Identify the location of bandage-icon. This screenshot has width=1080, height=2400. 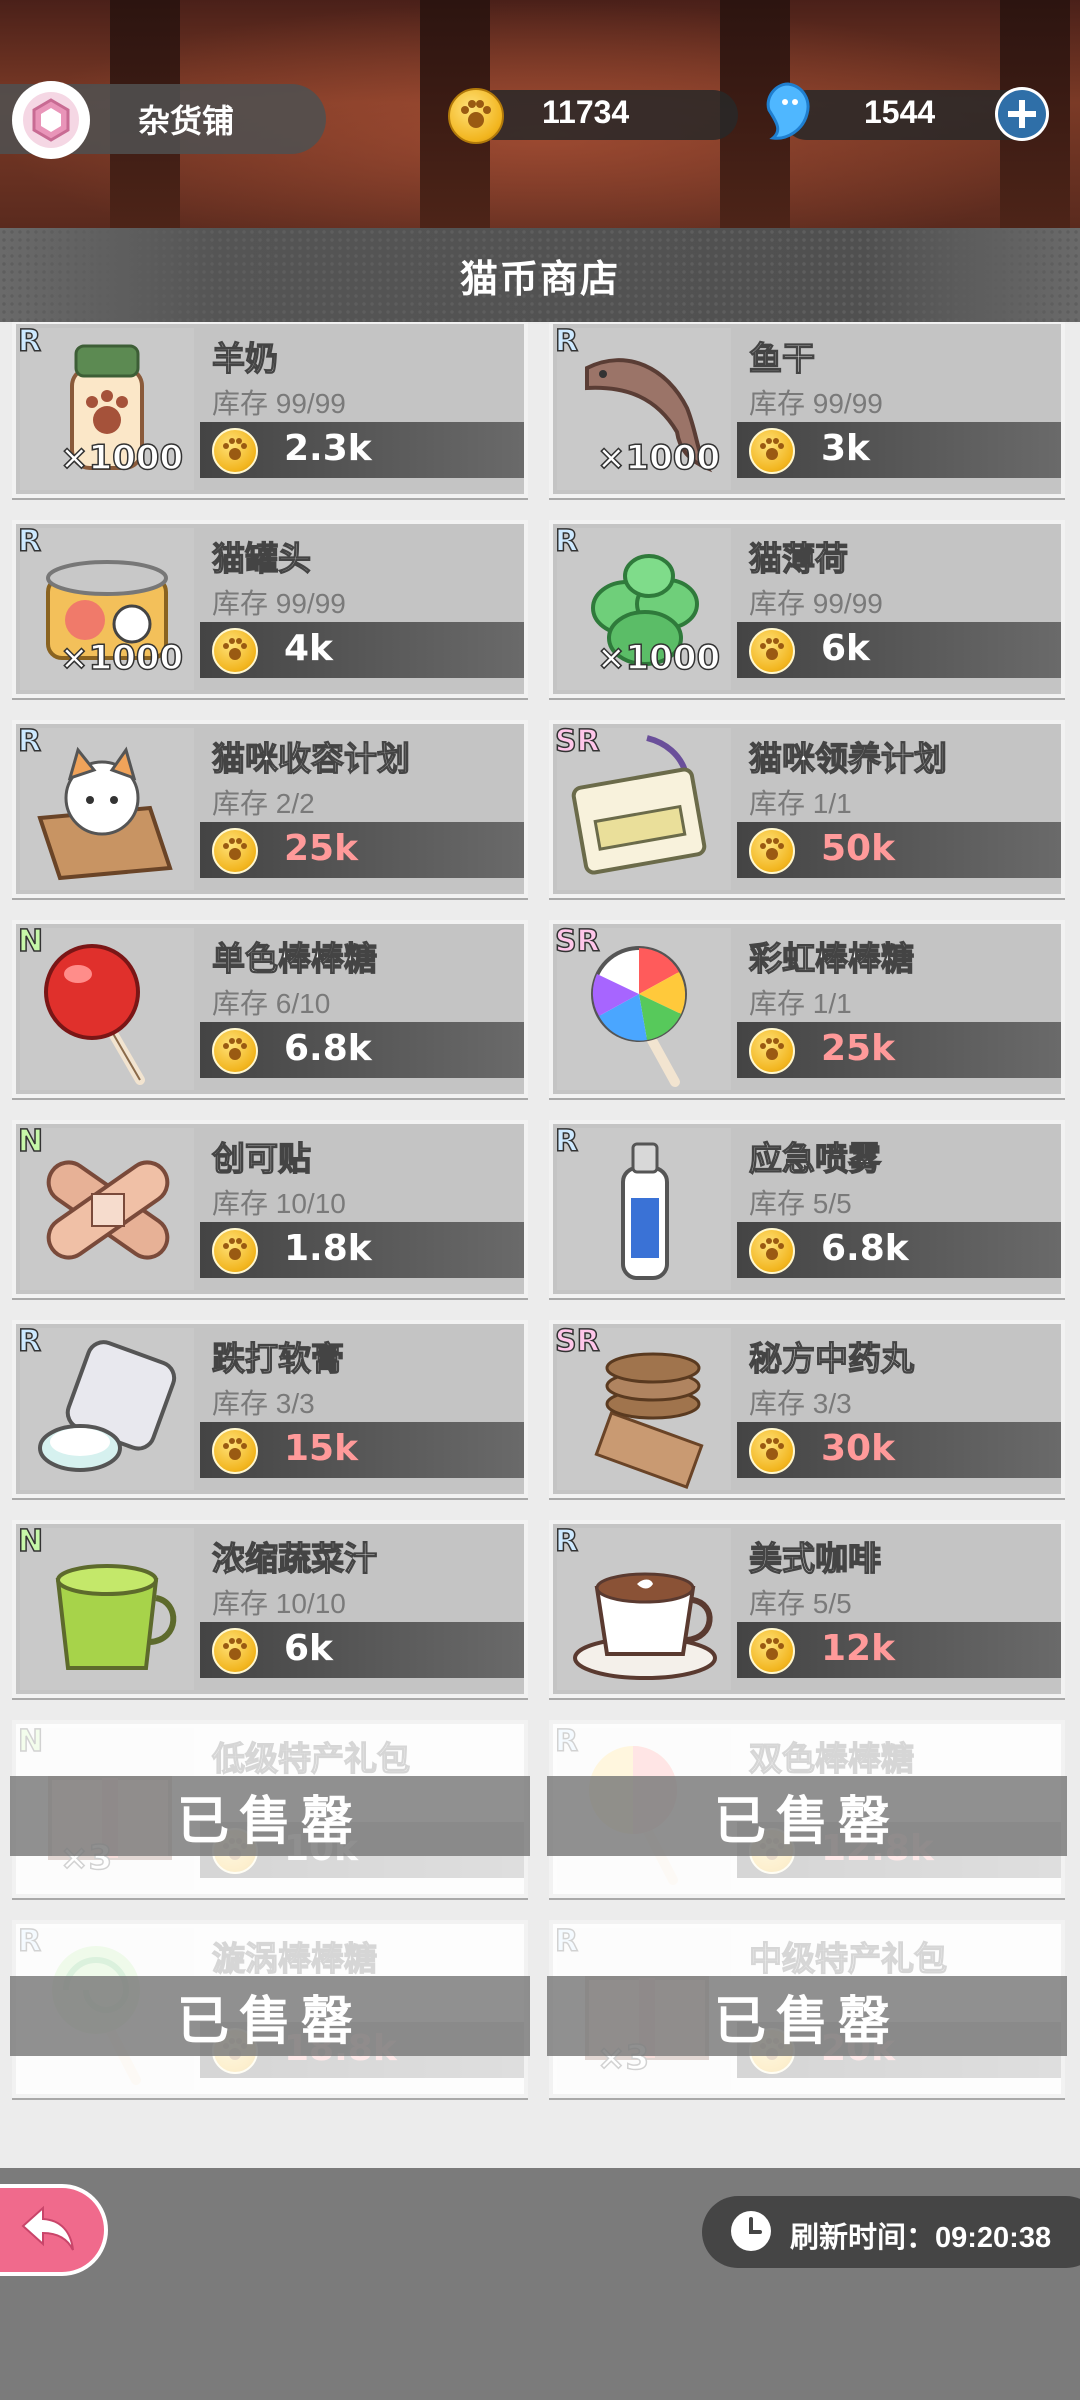
(108, 1210).